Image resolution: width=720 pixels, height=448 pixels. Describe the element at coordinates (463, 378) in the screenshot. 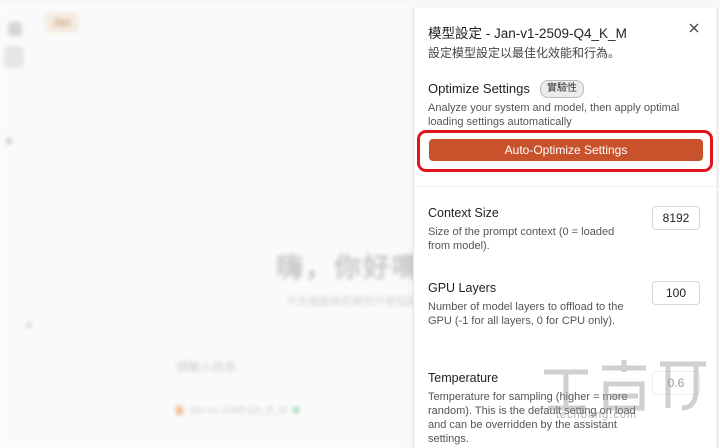

I see `temperature-title: Temperature` at that location.